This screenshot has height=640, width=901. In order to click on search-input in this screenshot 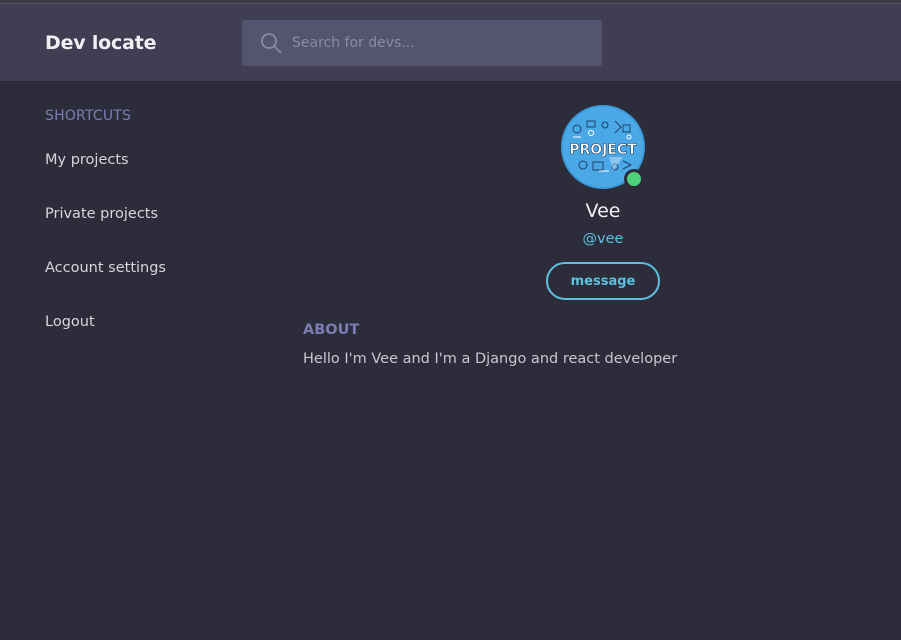, I will do `click(437, 43)`.